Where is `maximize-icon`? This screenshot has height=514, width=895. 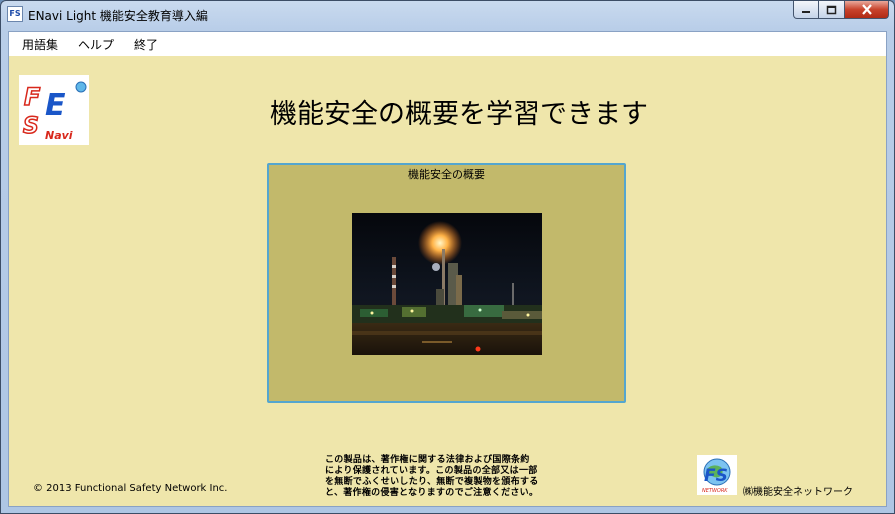
maximize-icon is located at coordinates (831, 9).